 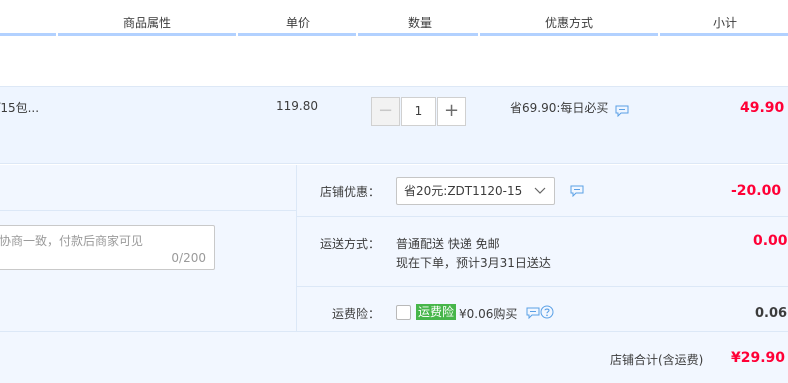 What do you see at coordinates (724, 23) in the screenshot?
I see `header-subtotal: 小计` at bounding box center [724, 23].